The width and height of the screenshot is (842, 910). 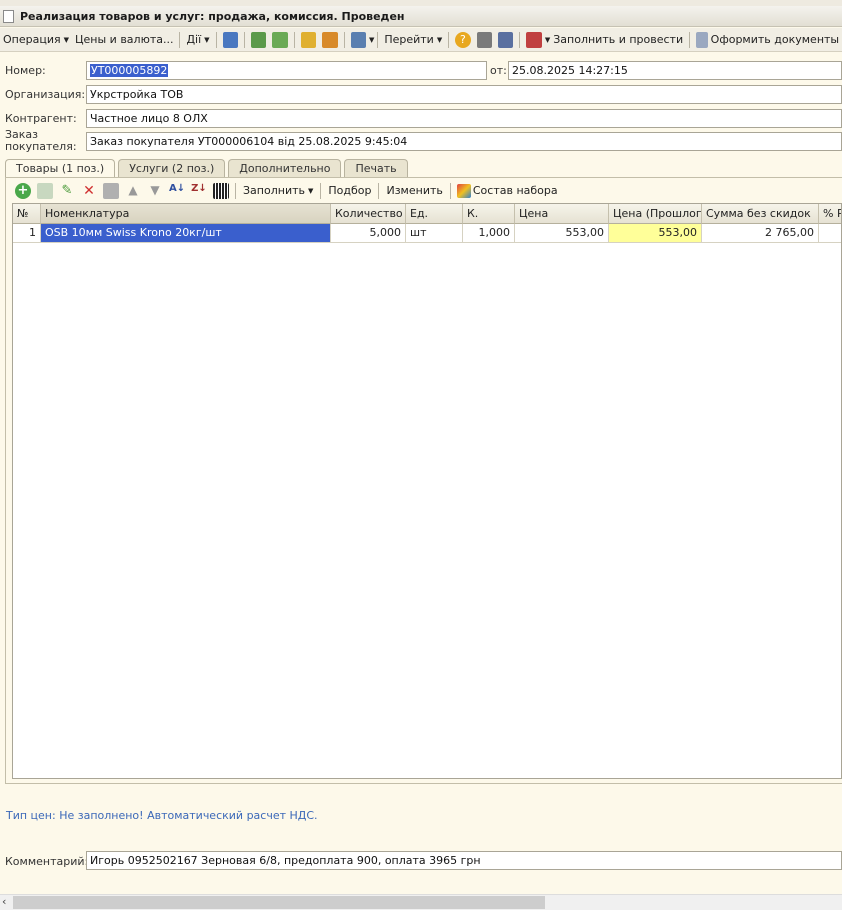 What do you see at coordinates (562, 233) in the screenshot?
I see `table-row-price: 553,00` at bounding box center [562, 233].